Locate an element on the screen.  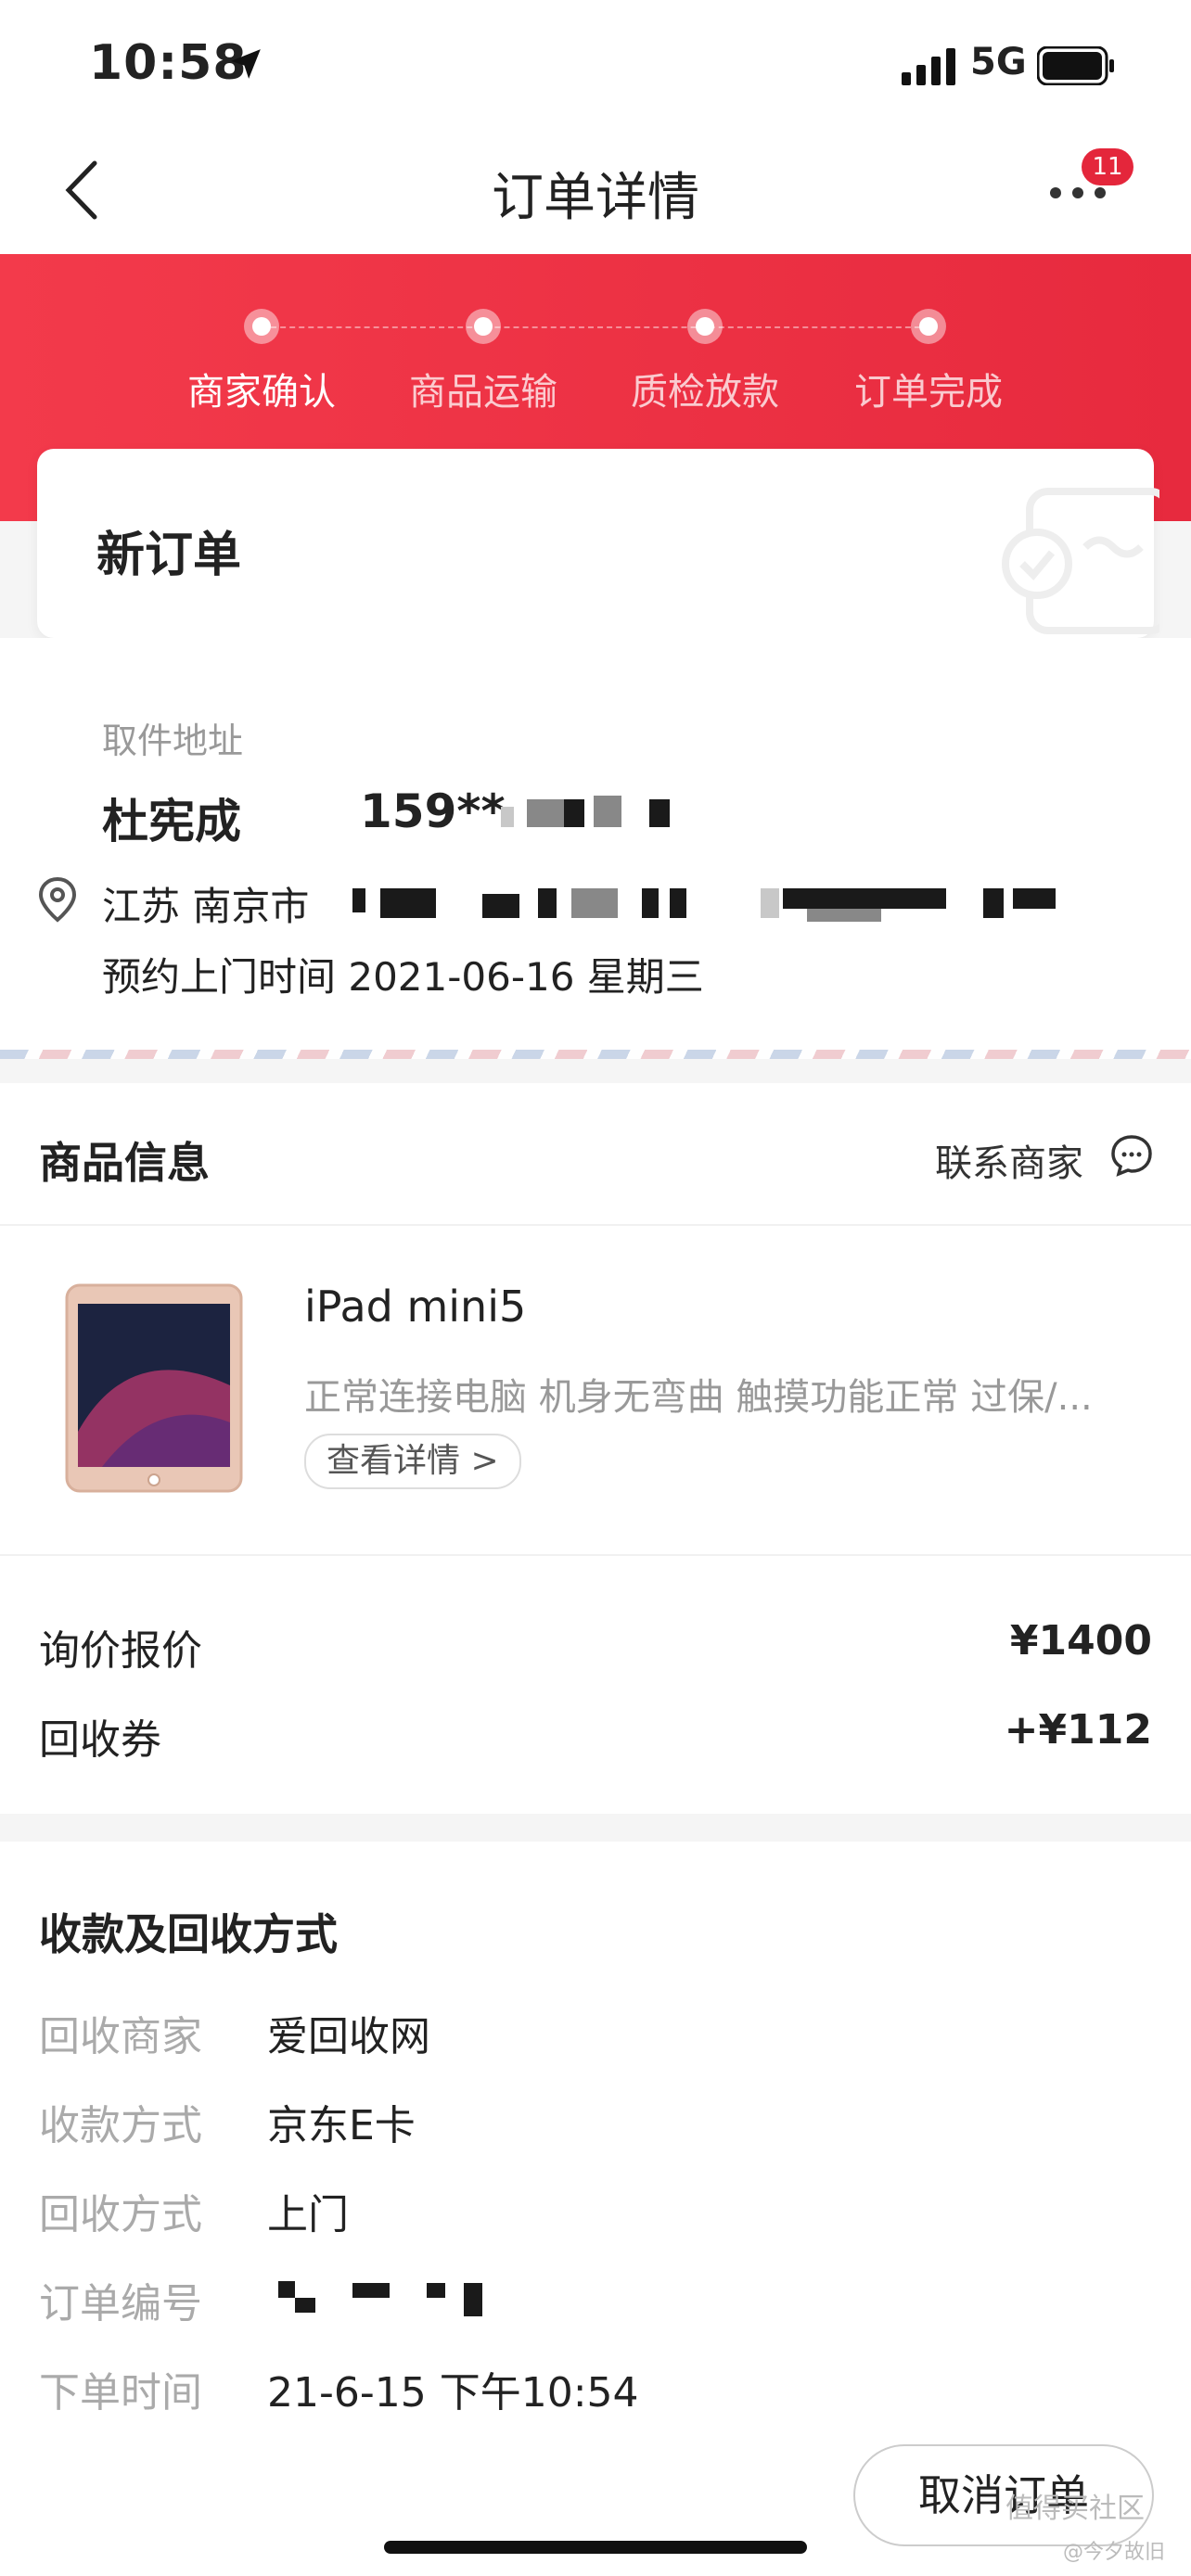
order-check-icon is located at coordinates (1080, 561).